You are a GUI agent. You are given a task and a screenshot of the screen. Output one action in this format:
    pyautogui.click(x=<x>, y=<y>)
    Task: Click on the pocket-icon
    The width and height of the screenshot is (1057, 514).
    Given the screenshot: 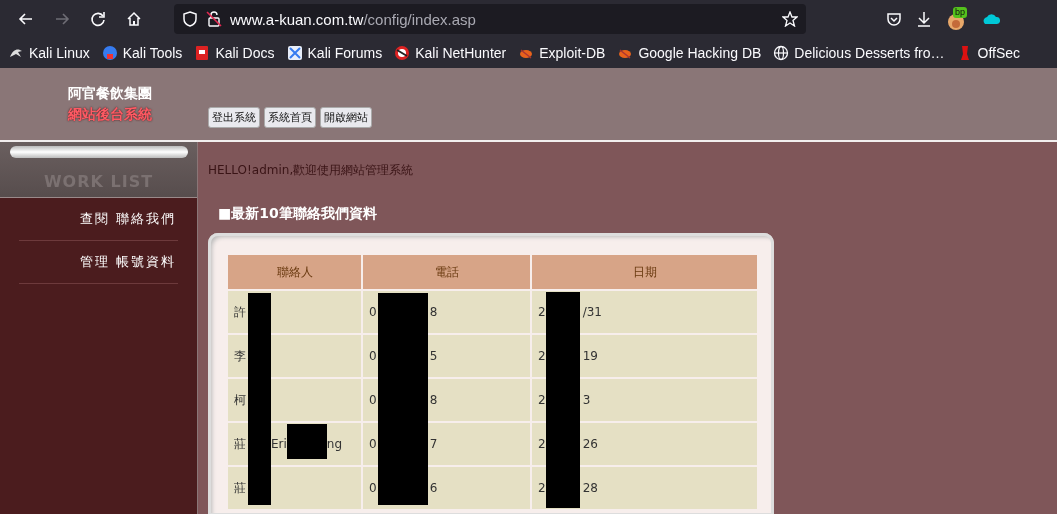 What is the action you would take?
    pyautogui.click(x=894, y=19)
    